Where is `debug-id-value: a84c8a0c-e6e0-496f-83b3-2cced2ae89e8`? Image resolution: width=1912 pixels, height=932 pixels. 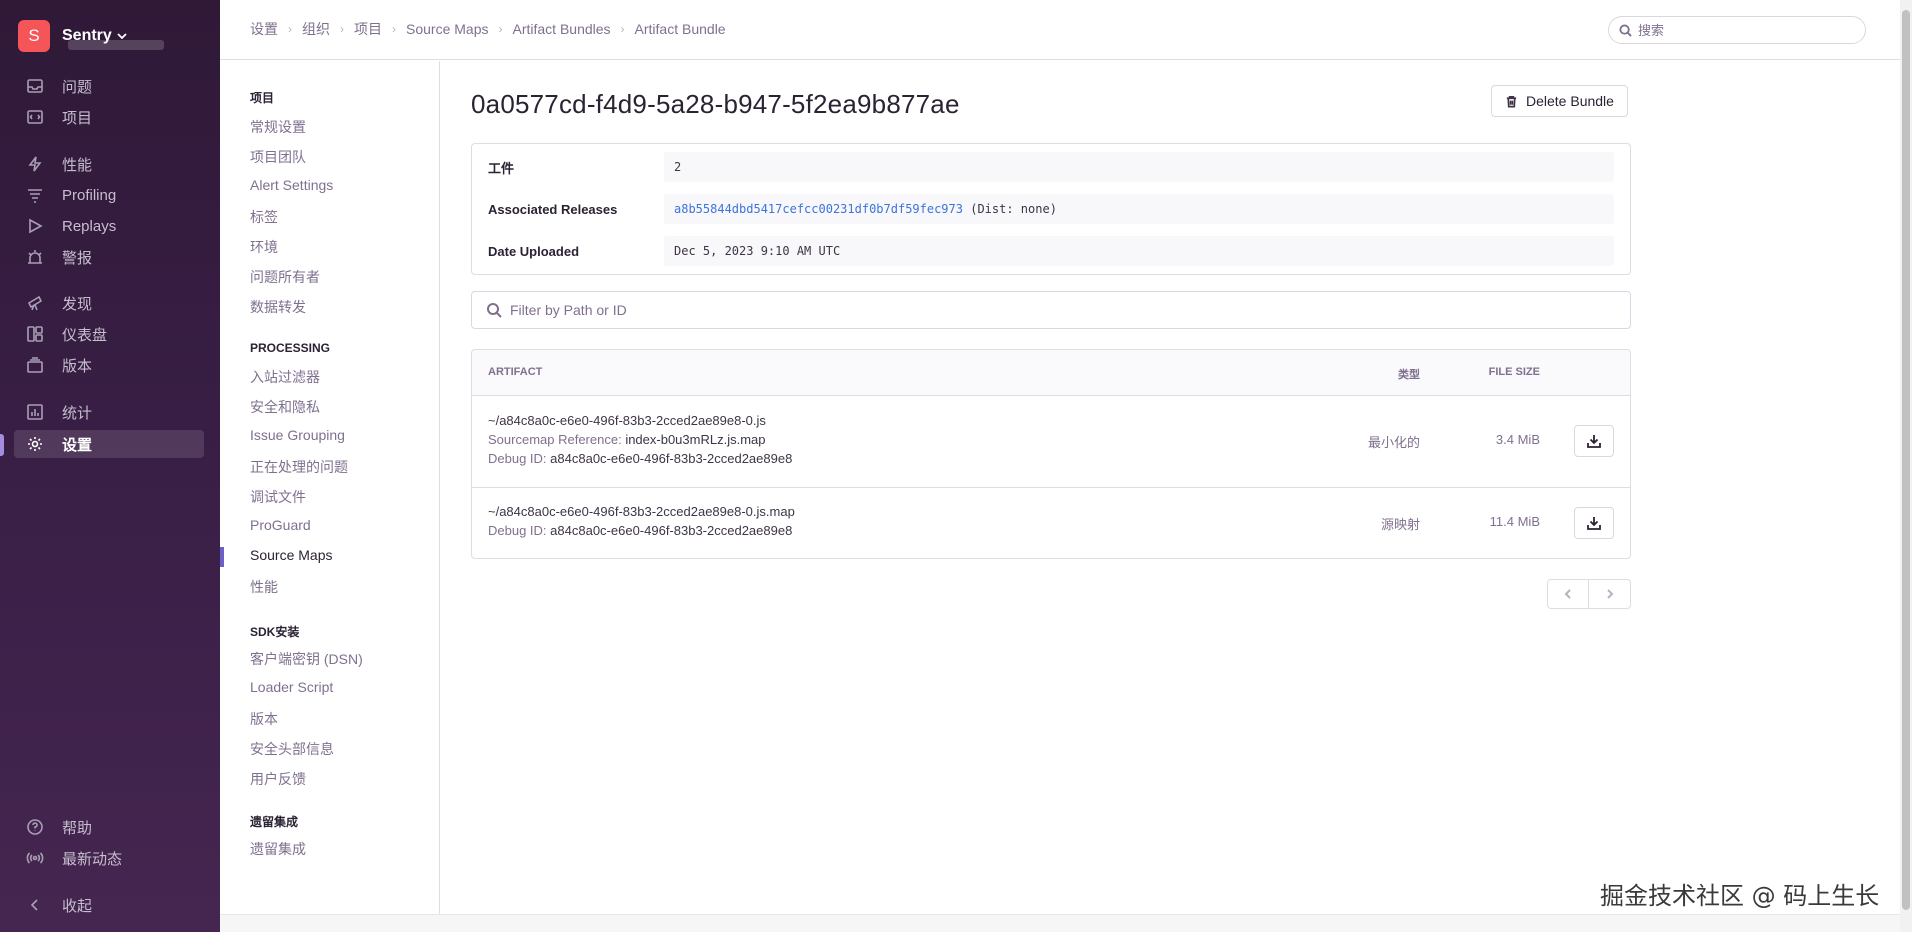
debug-id-value: a84c8a0c-e6e0-496f-83b3-2cced2ae89e8 is located at coordinates (671, 458).